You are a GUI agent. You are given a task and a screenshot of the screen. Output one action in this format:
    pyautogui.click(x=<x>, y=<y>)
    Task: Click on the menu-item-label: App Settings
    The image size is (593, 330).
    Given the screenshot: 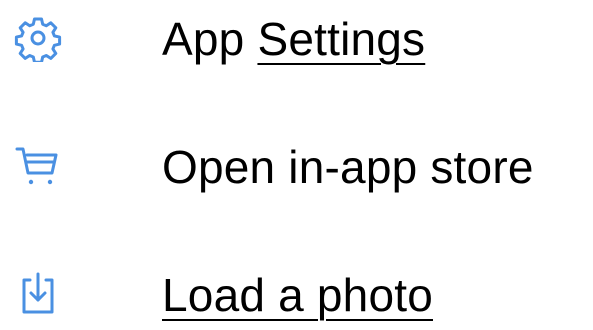 What is the action you would take?
    pyautogui.click(x=293, y=39)
    